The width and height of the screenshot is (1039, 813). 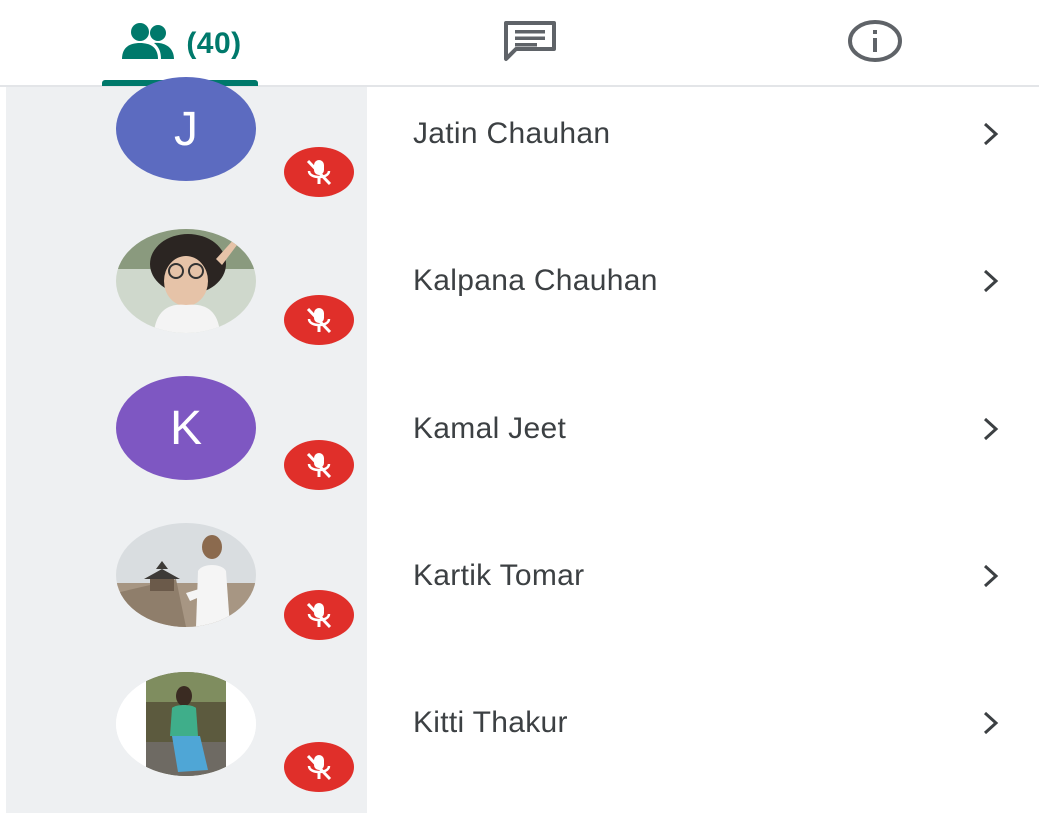 I want to click on avatar-initial: K, so click(x=185, y=428).